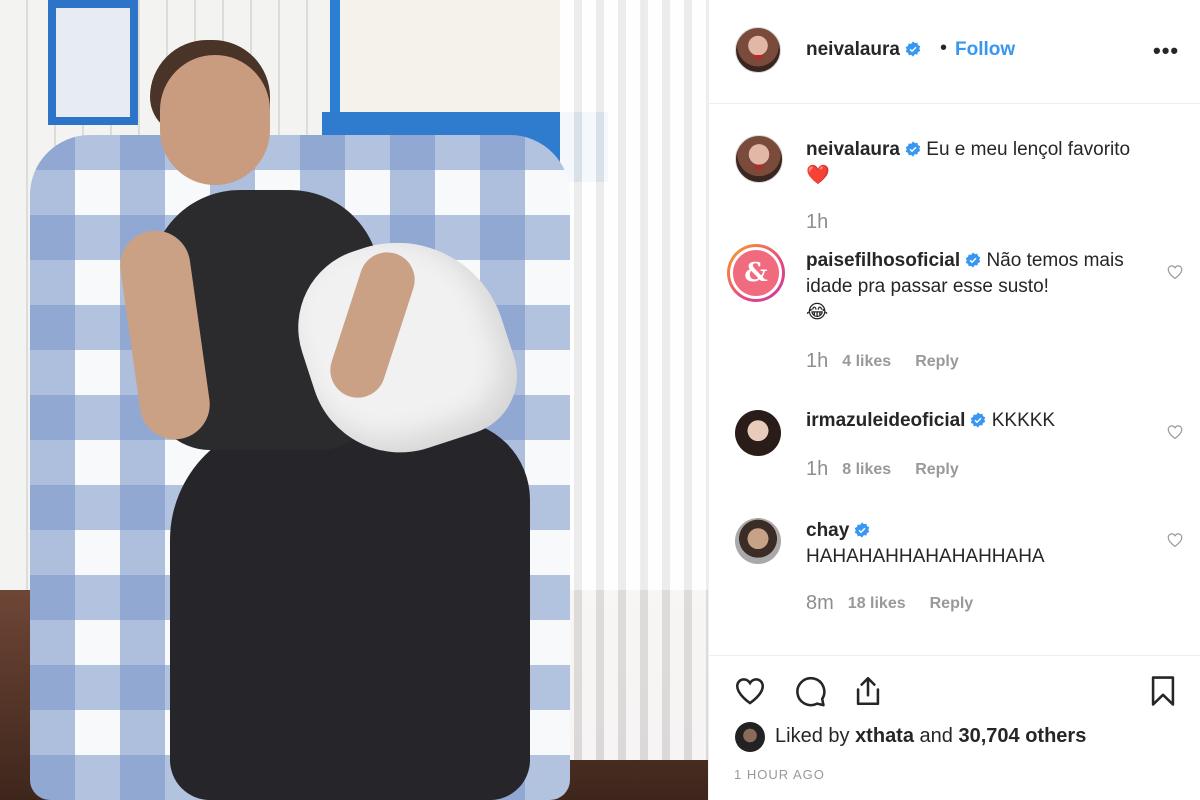  I want to click on photo-curtain, so click(634, 380).